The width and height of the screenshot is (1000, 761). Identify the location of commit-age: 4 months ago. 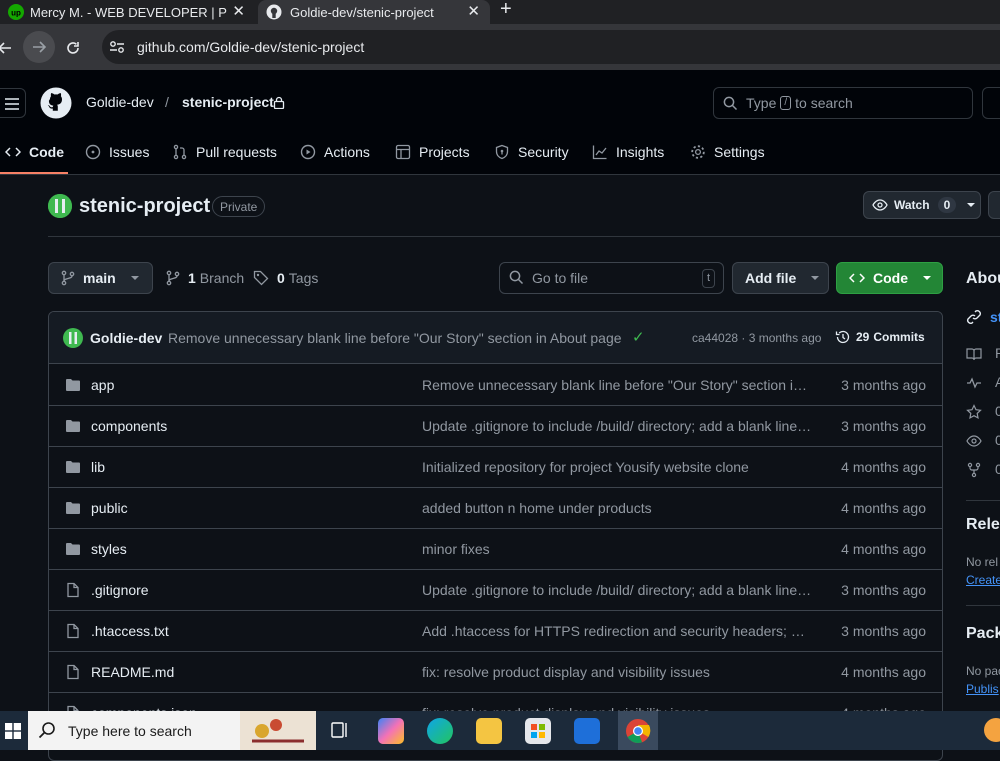
(883, 549).